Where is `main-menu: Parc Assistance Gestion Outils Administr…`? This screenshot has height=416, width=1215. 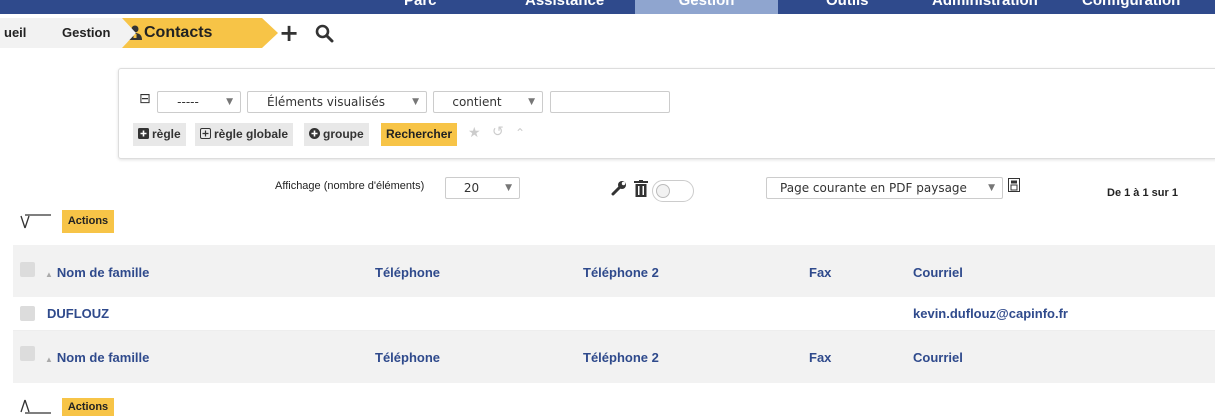
main-menu: Parc Assistance Gestion Outils Administr… is located at coordinates (607, 7).